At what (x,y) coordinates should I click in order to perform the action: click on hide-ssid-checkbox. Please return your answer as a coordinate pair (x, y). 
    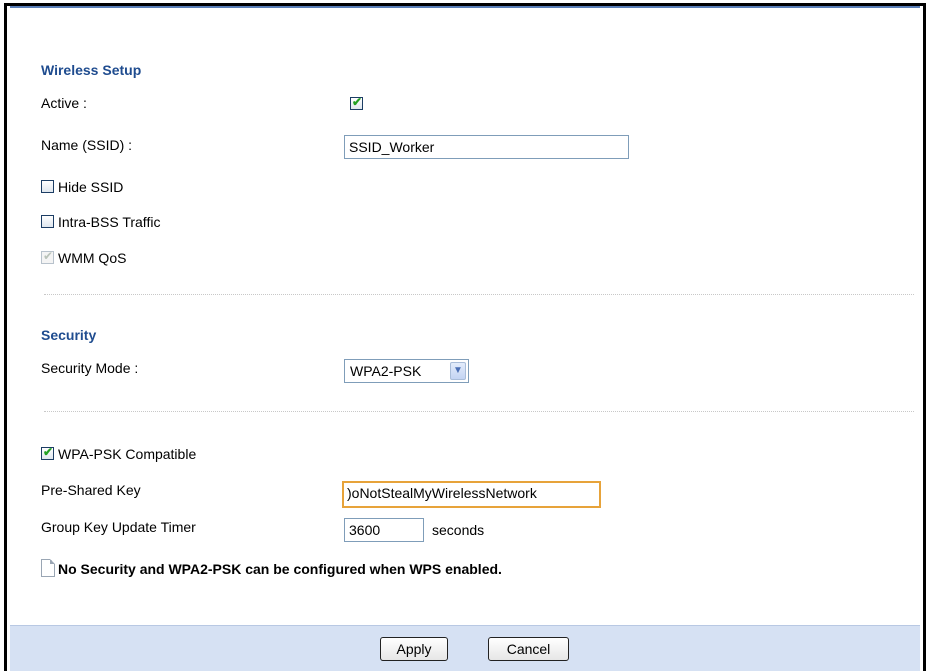
    Looking at the image, I should click on (47, 186).